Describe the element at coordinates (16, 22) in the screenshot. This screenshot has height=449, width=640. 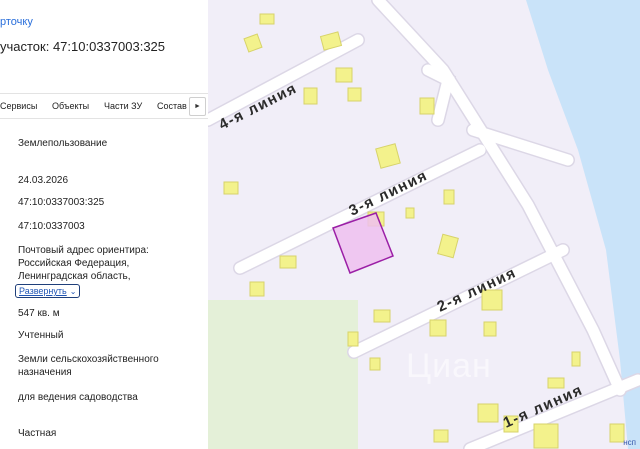
I see `back-link: рточку` at that location.